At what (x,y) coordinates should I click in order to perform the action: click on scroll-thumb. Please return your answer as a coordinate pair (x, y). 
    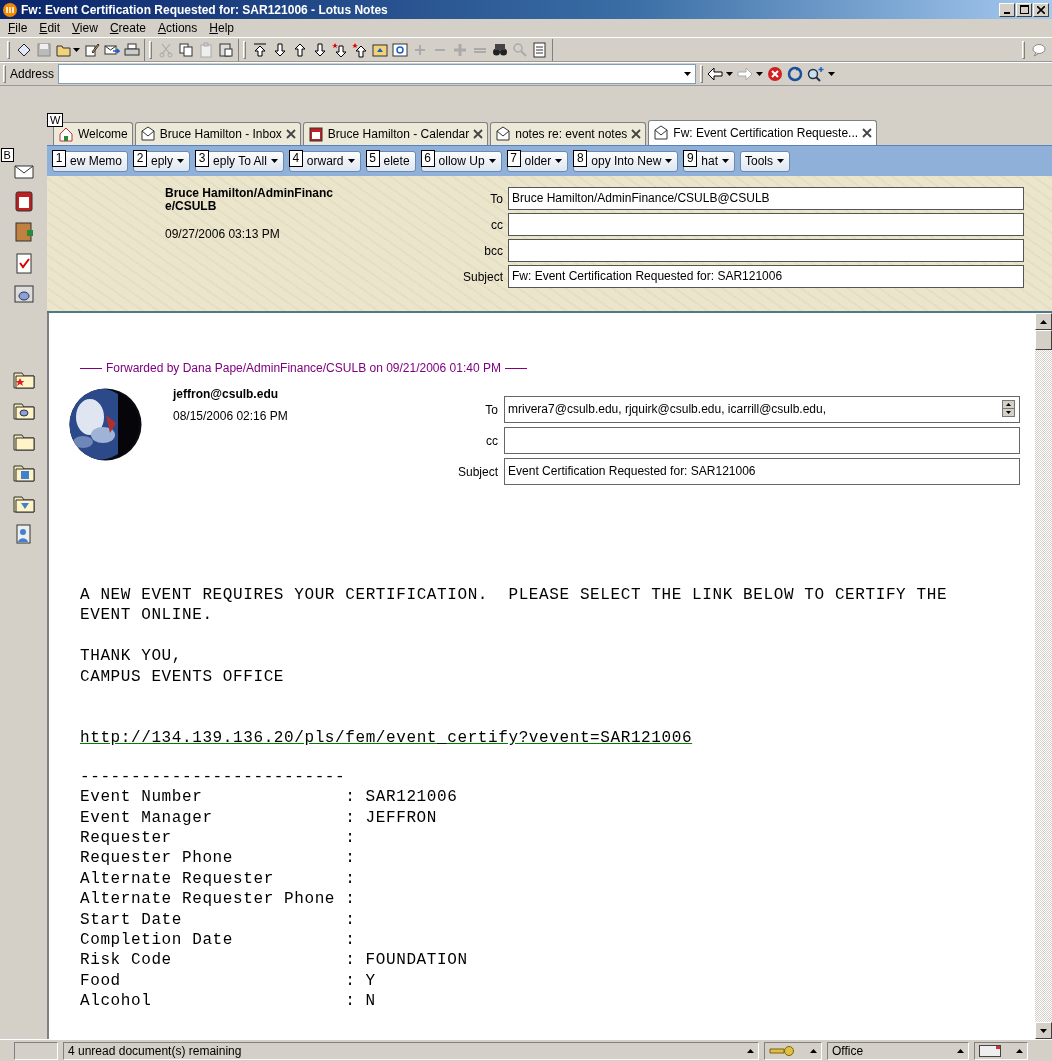
    Looking at the image, I should click on (1043, 340).